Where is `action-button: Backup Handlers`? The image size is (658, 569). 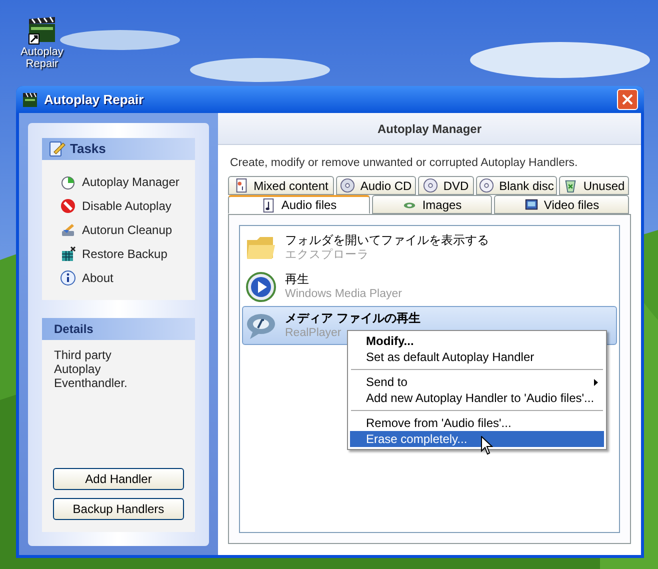
action-button: Backup Handlers is located at coordinates (118, 509).